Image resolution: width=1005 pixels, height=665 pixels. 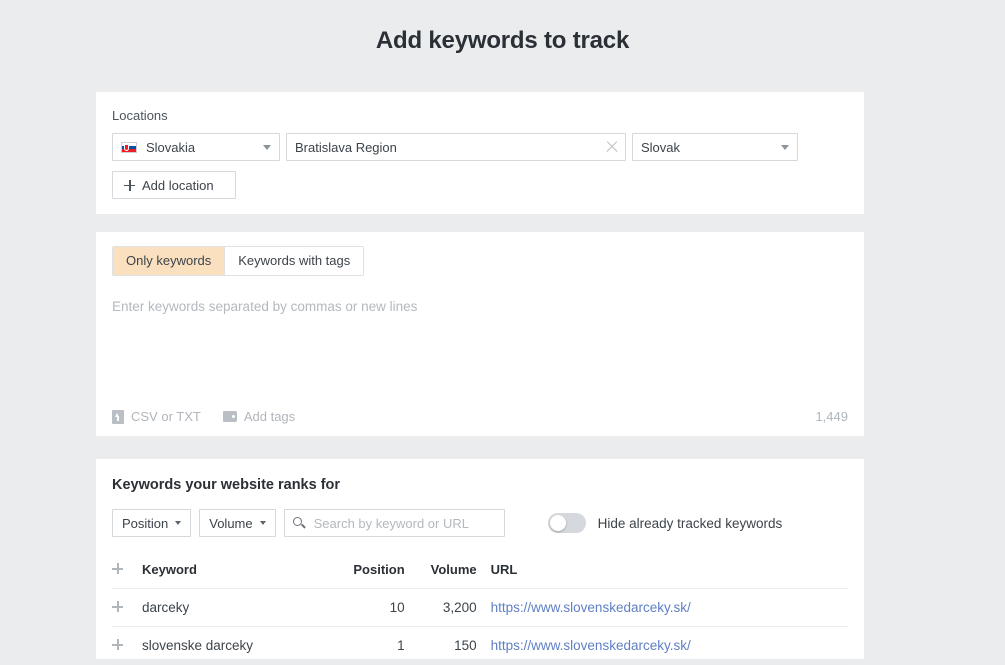 I want to click on language-select-value: Slovak, so click(x=661, y=147).